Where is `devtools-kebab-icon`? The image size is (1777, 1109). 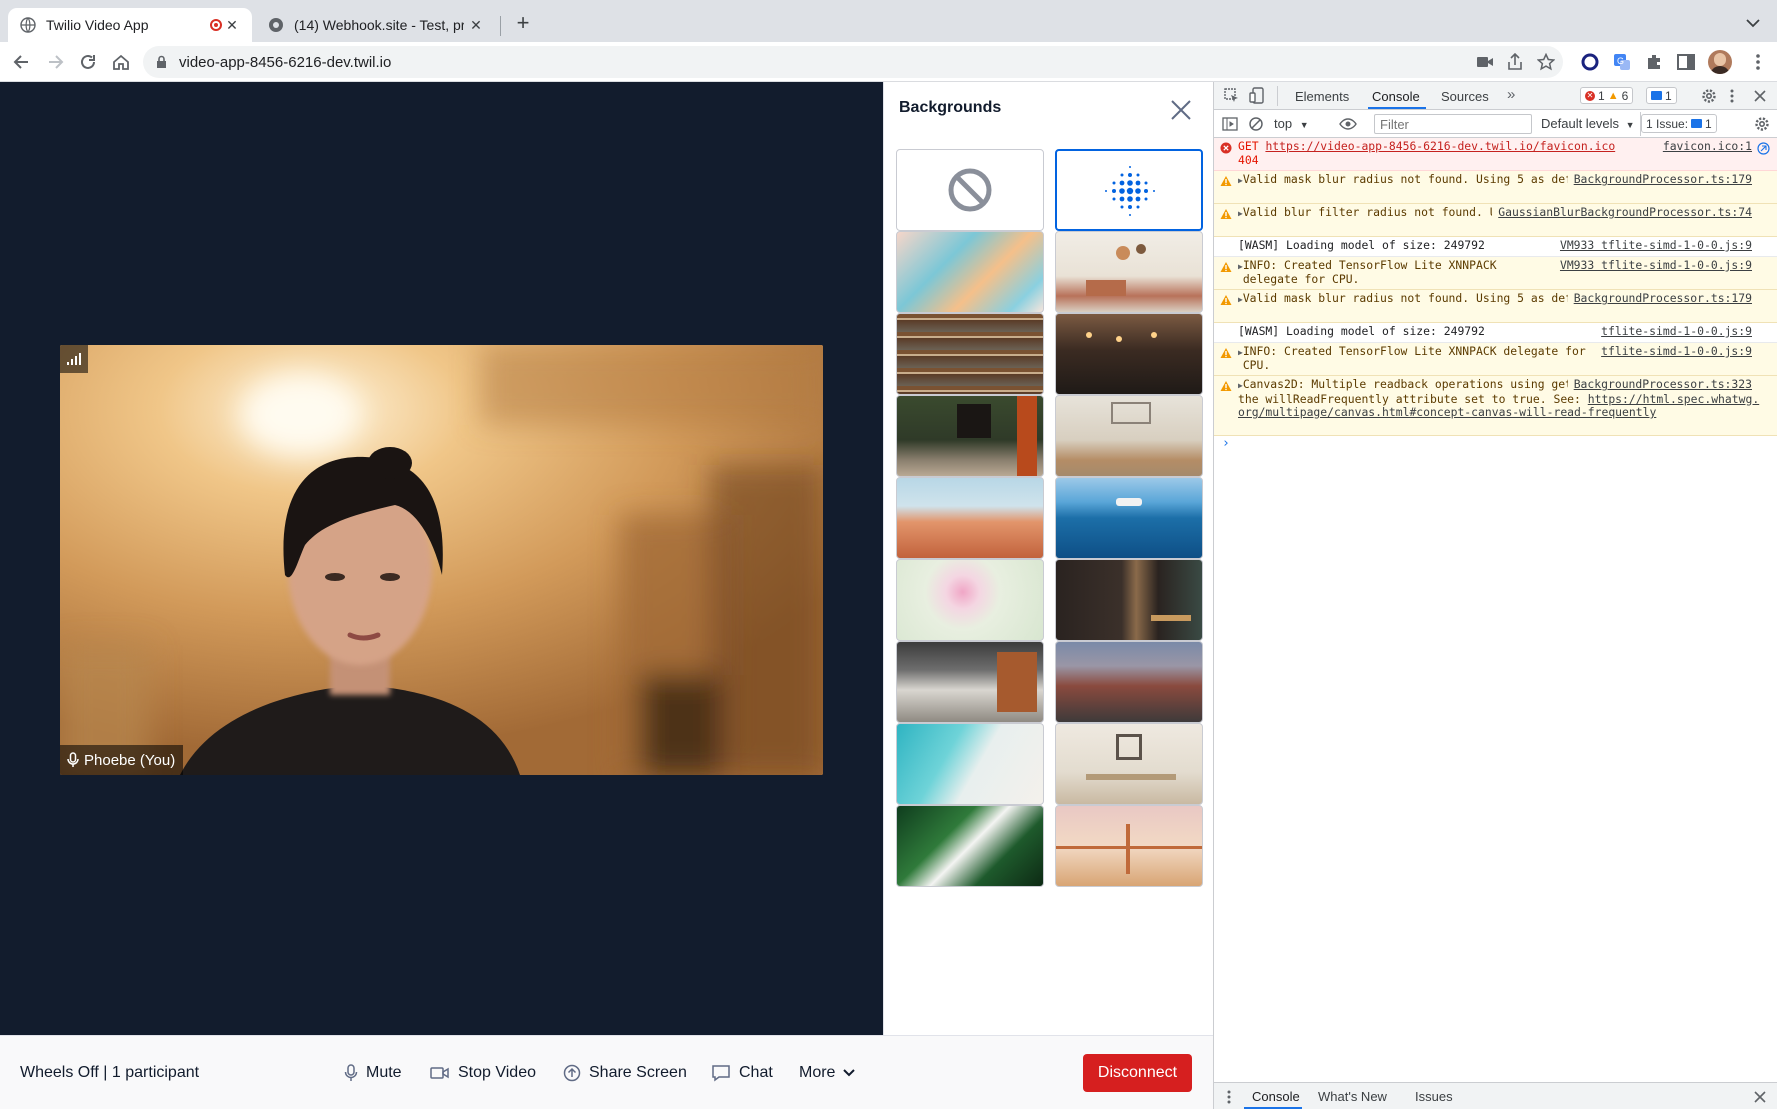 devtools-kebab-icon is located at coordinates (1732, 96).